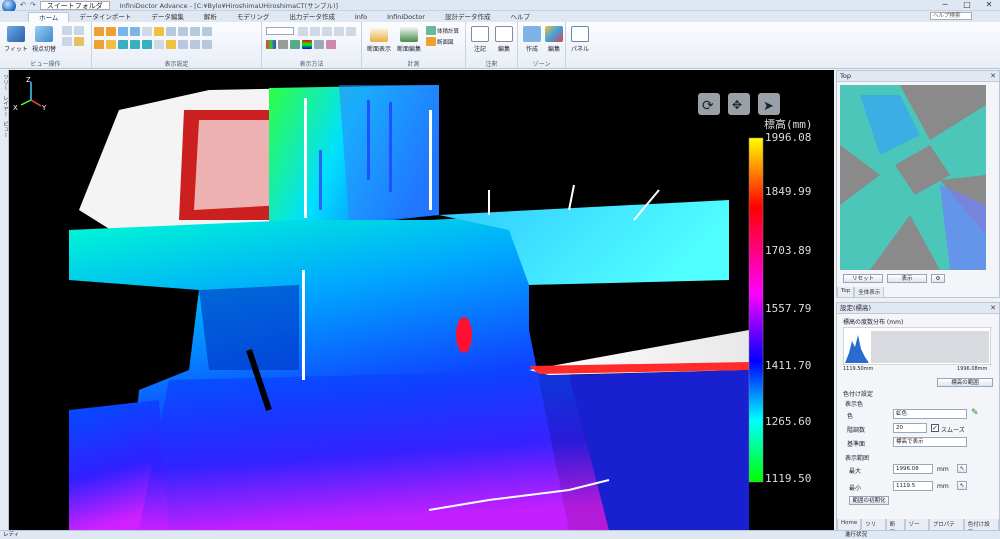 This screenshot has width=1000, height=539. I want to click on gray-icon, so click(283, 44).